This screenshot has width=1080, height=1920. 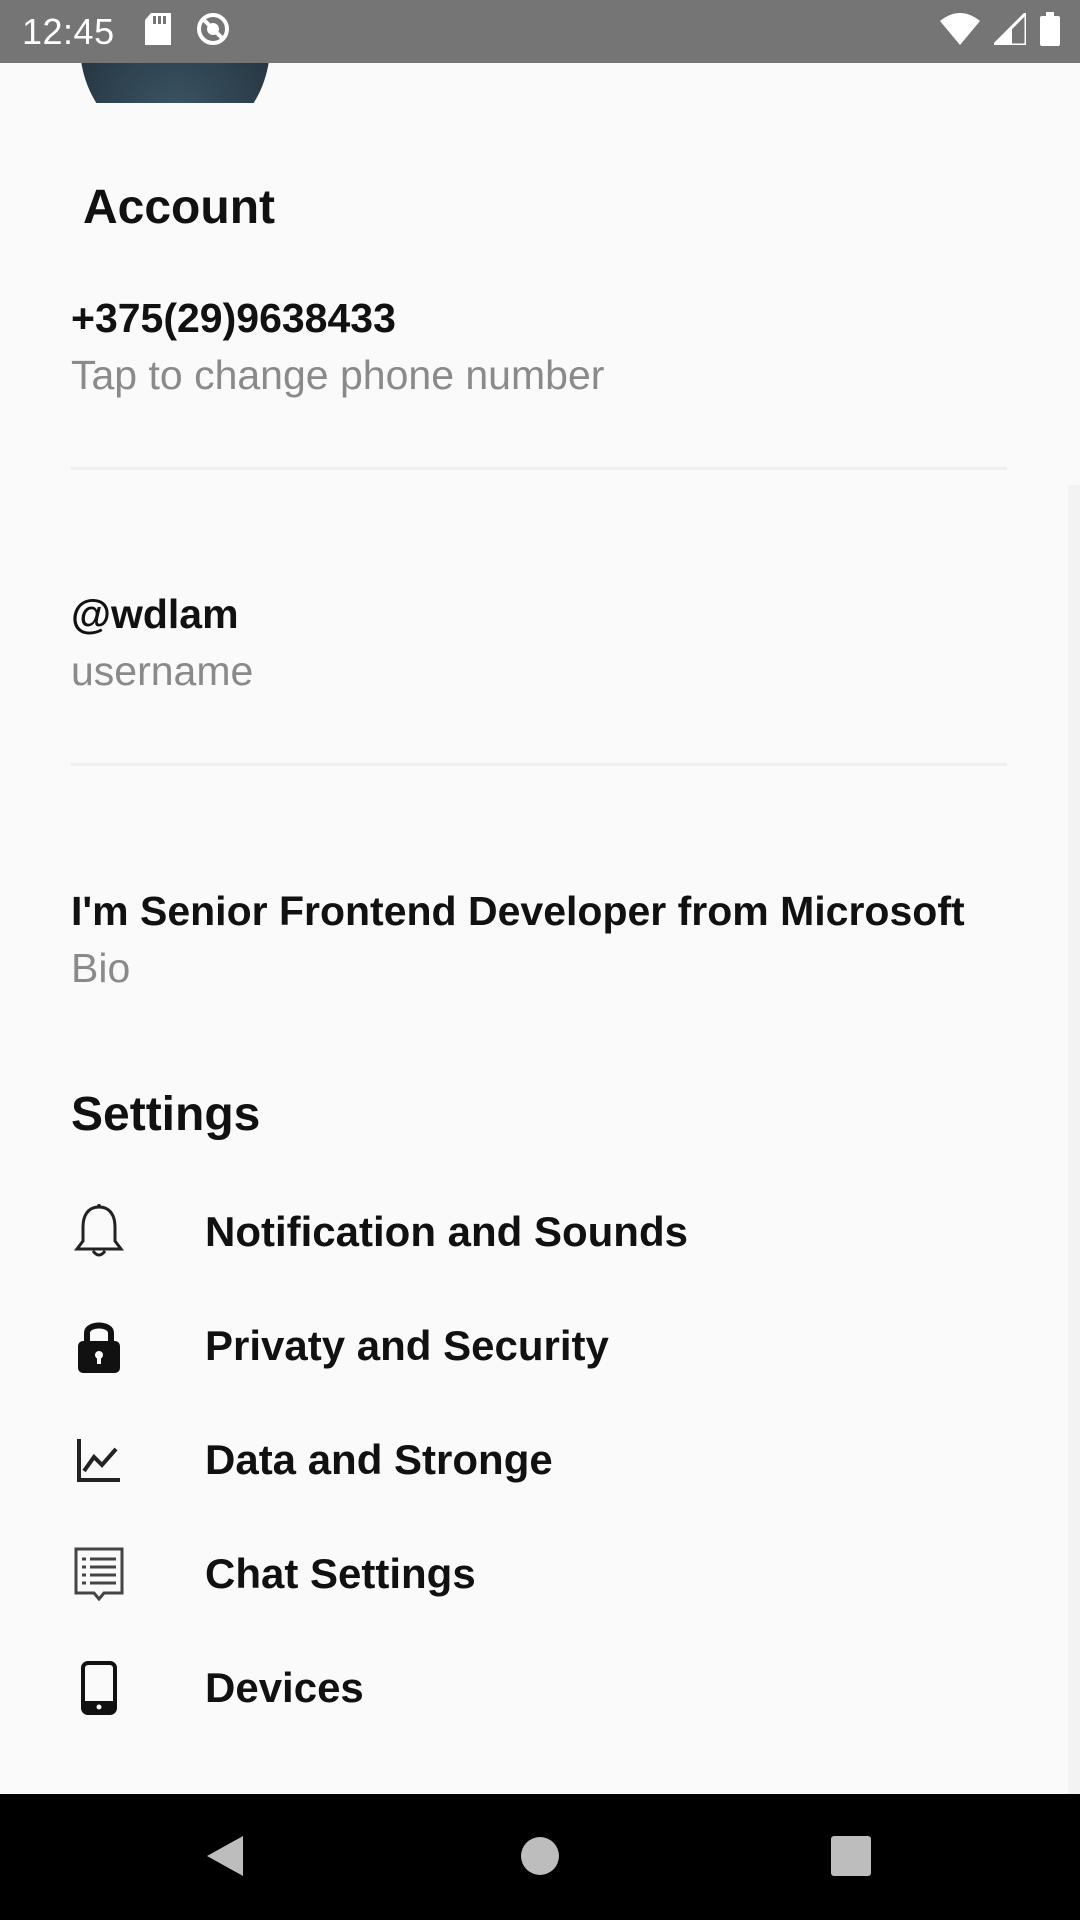 I want to click on settings-item-devices: Devices, so click(x=540, y=1688).